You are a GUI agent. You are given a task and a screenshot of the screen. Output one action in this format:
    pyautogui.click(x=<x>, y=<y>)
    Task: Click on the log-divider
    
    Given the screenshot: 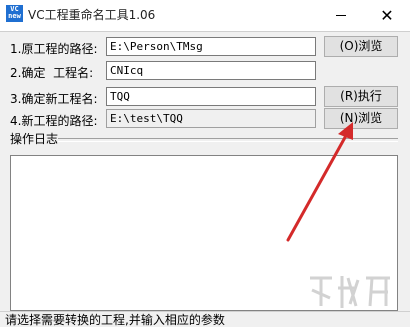 What is the action you would take?
    pyautogui.click(x=228, y=140)
    